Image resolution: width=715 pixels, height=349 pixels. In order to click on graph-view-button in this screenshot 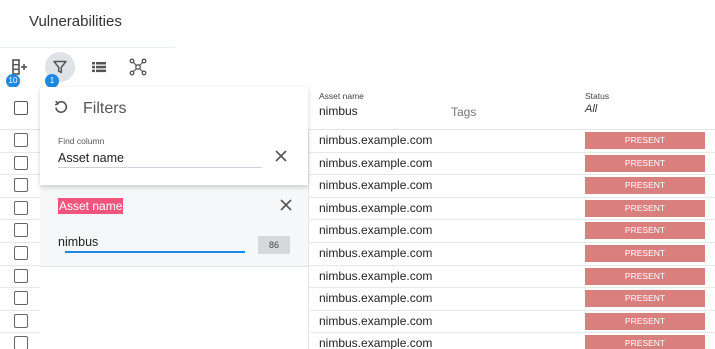, I will do `click(138, 67)`.